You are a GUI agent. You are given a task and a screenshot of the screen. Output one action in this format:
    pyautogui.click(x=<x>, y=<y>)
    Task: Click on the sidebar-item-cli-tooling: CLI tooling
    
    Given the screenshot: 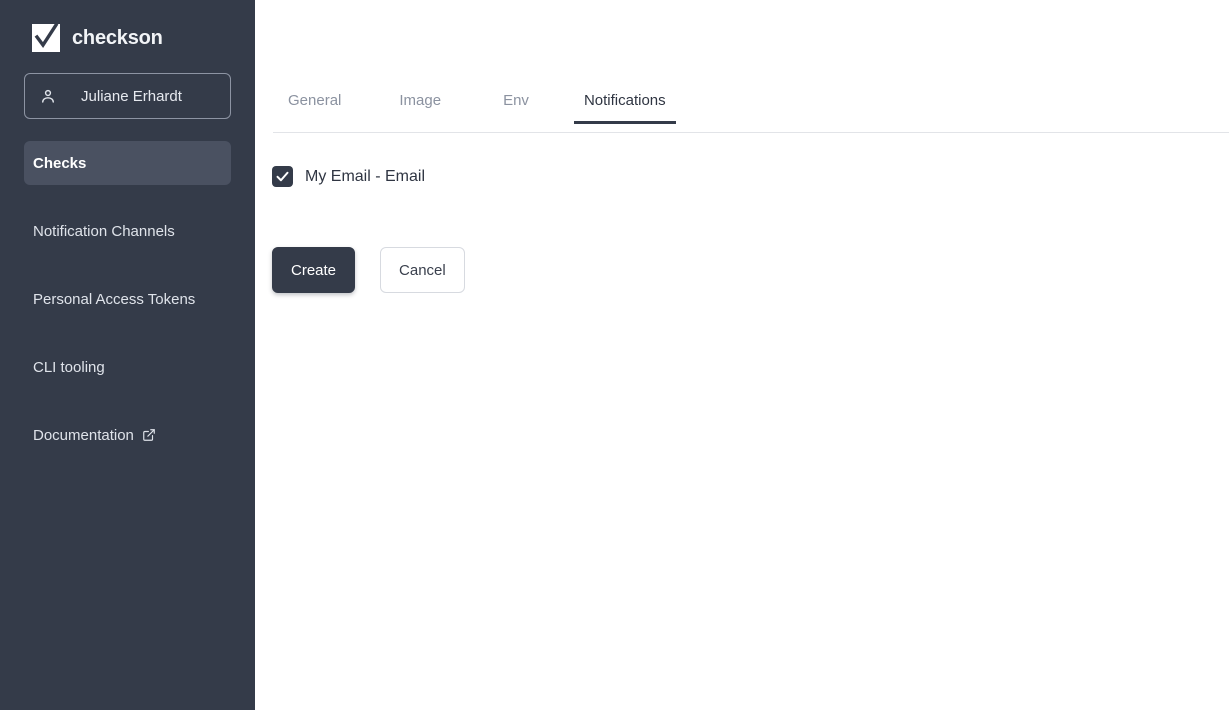 What is the action you would take?
    pyautogui.click(x=127, y=367)
    